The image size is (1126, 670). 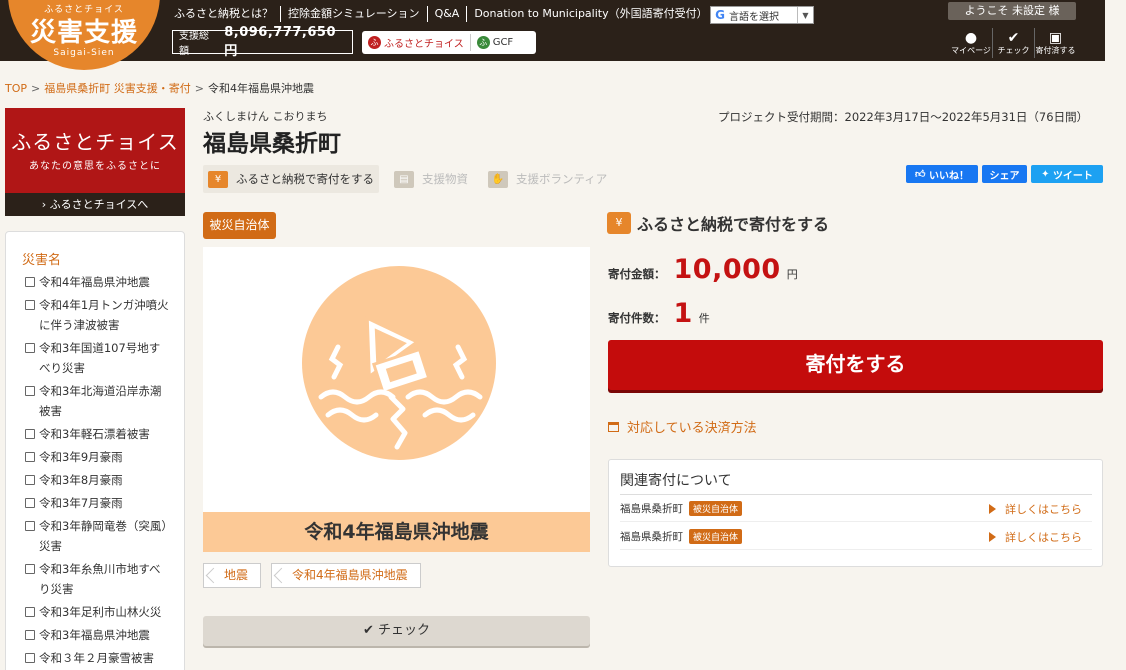 I want to click on add-to-check-button: ✔ チェック, so click(x=396, y=631).